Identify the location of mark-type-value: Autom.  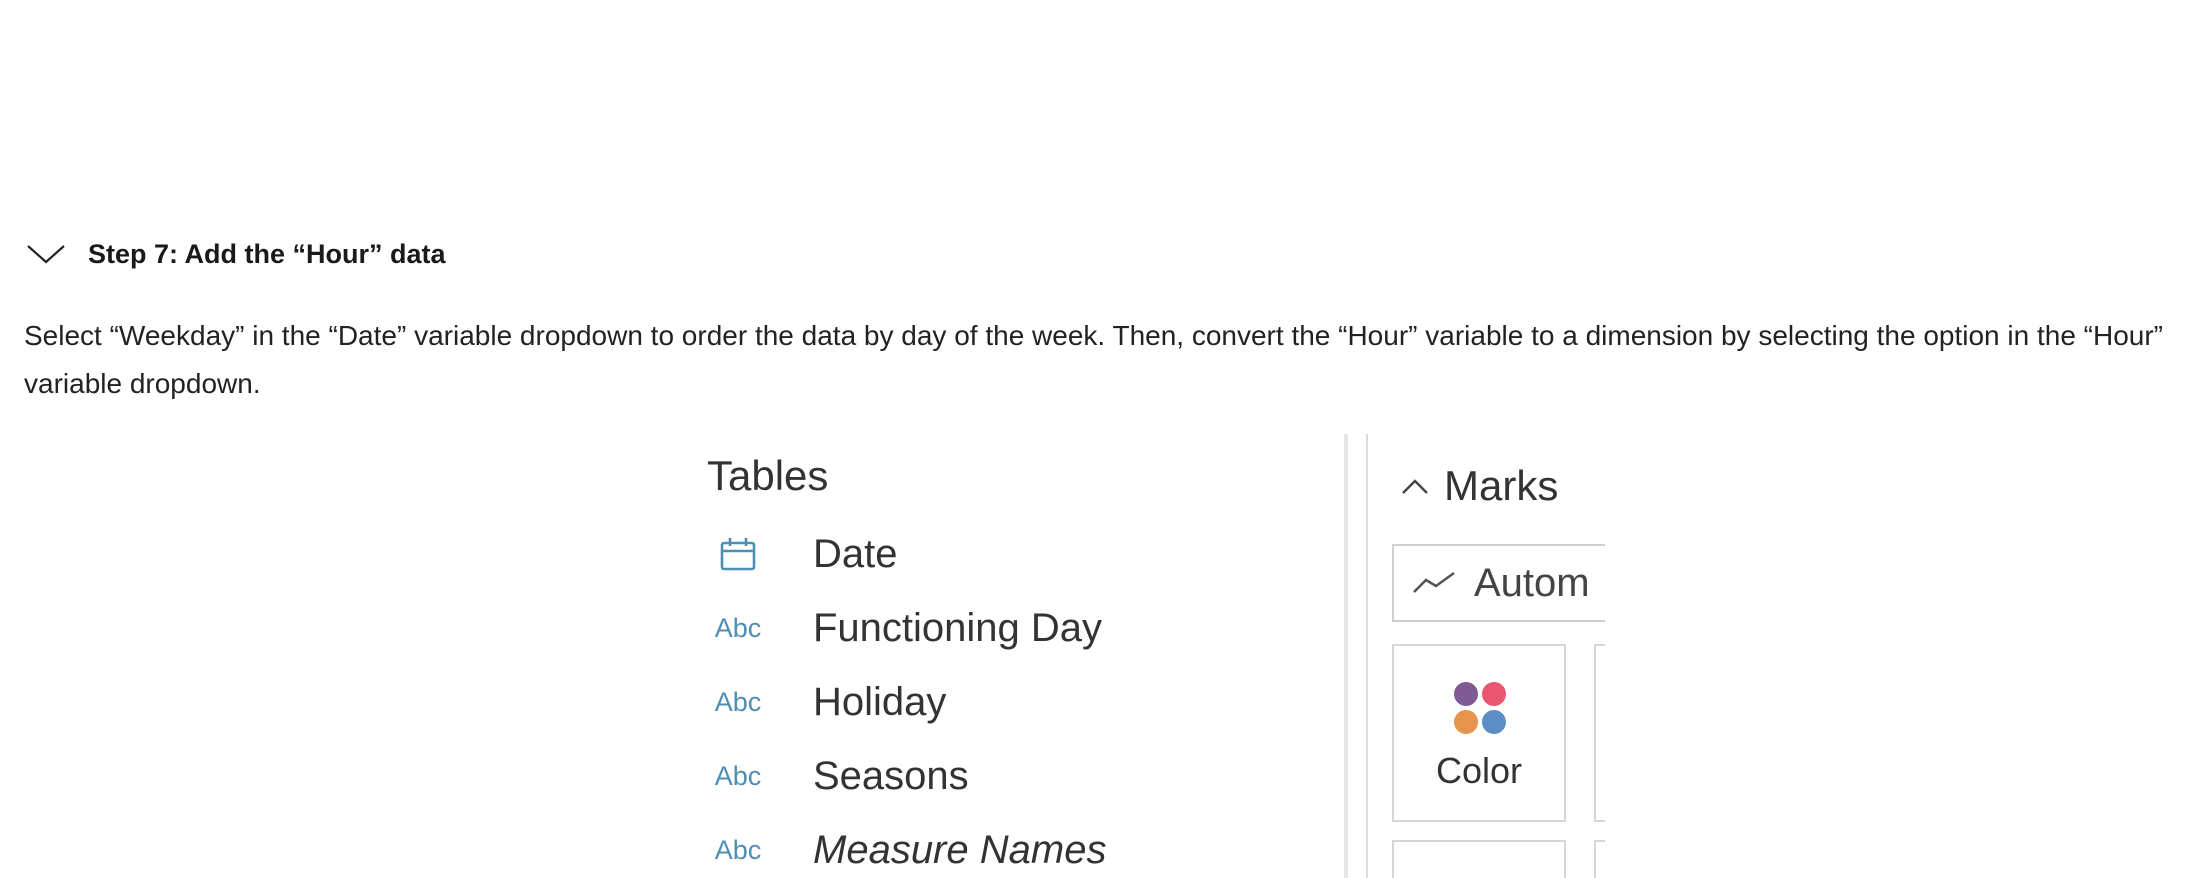
(1532, 582).